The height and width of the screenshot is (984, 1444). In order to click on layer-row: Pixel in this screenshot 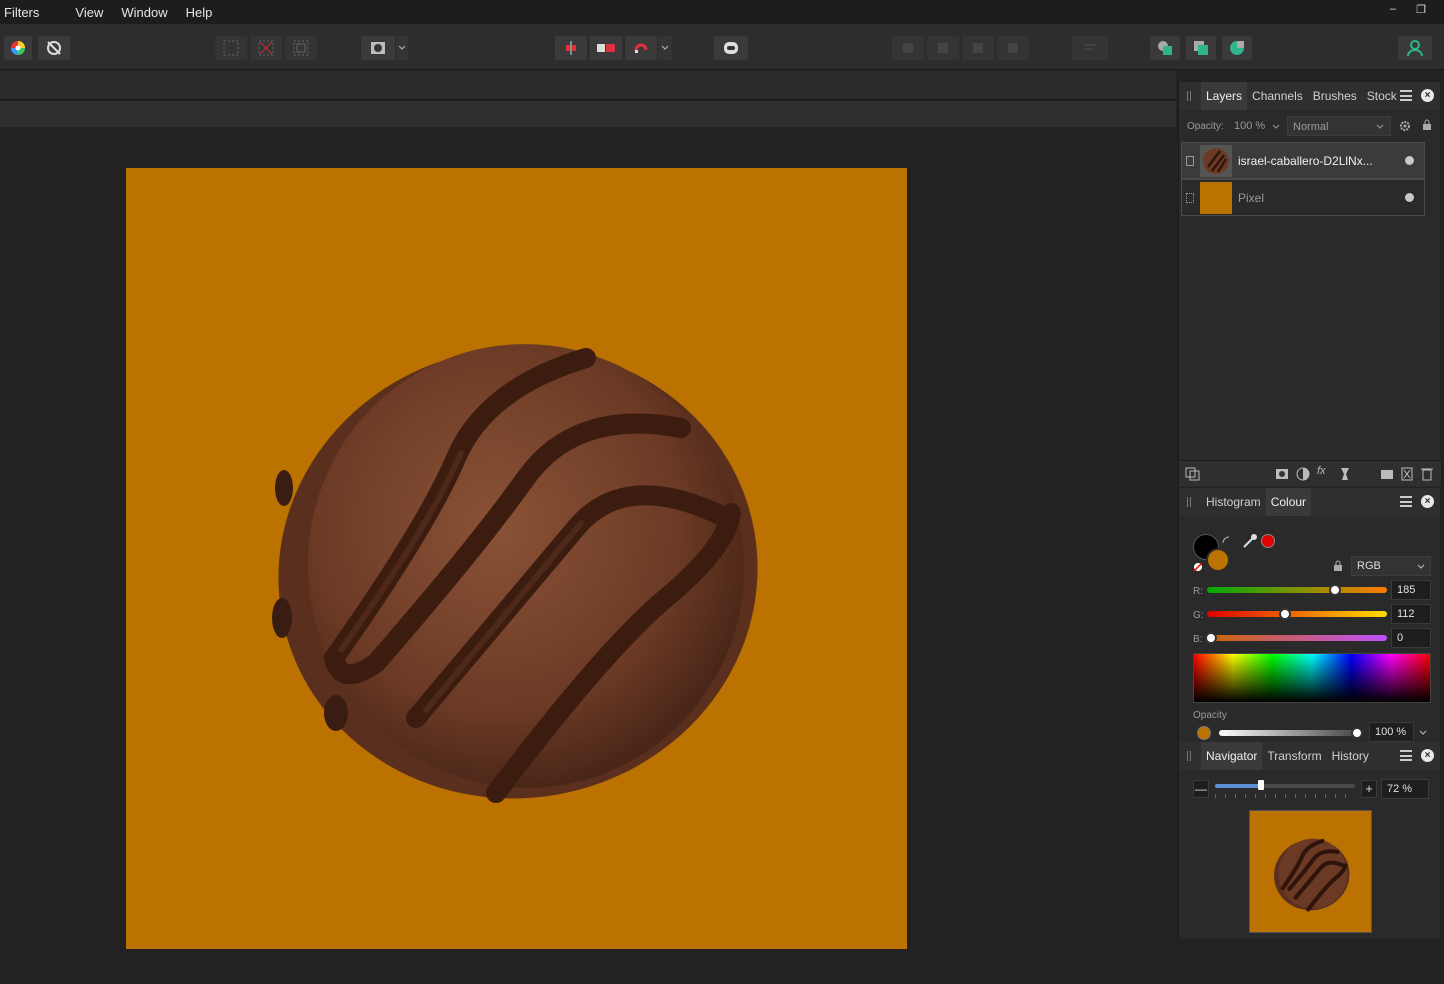, I will do `click(1303, 197)`.